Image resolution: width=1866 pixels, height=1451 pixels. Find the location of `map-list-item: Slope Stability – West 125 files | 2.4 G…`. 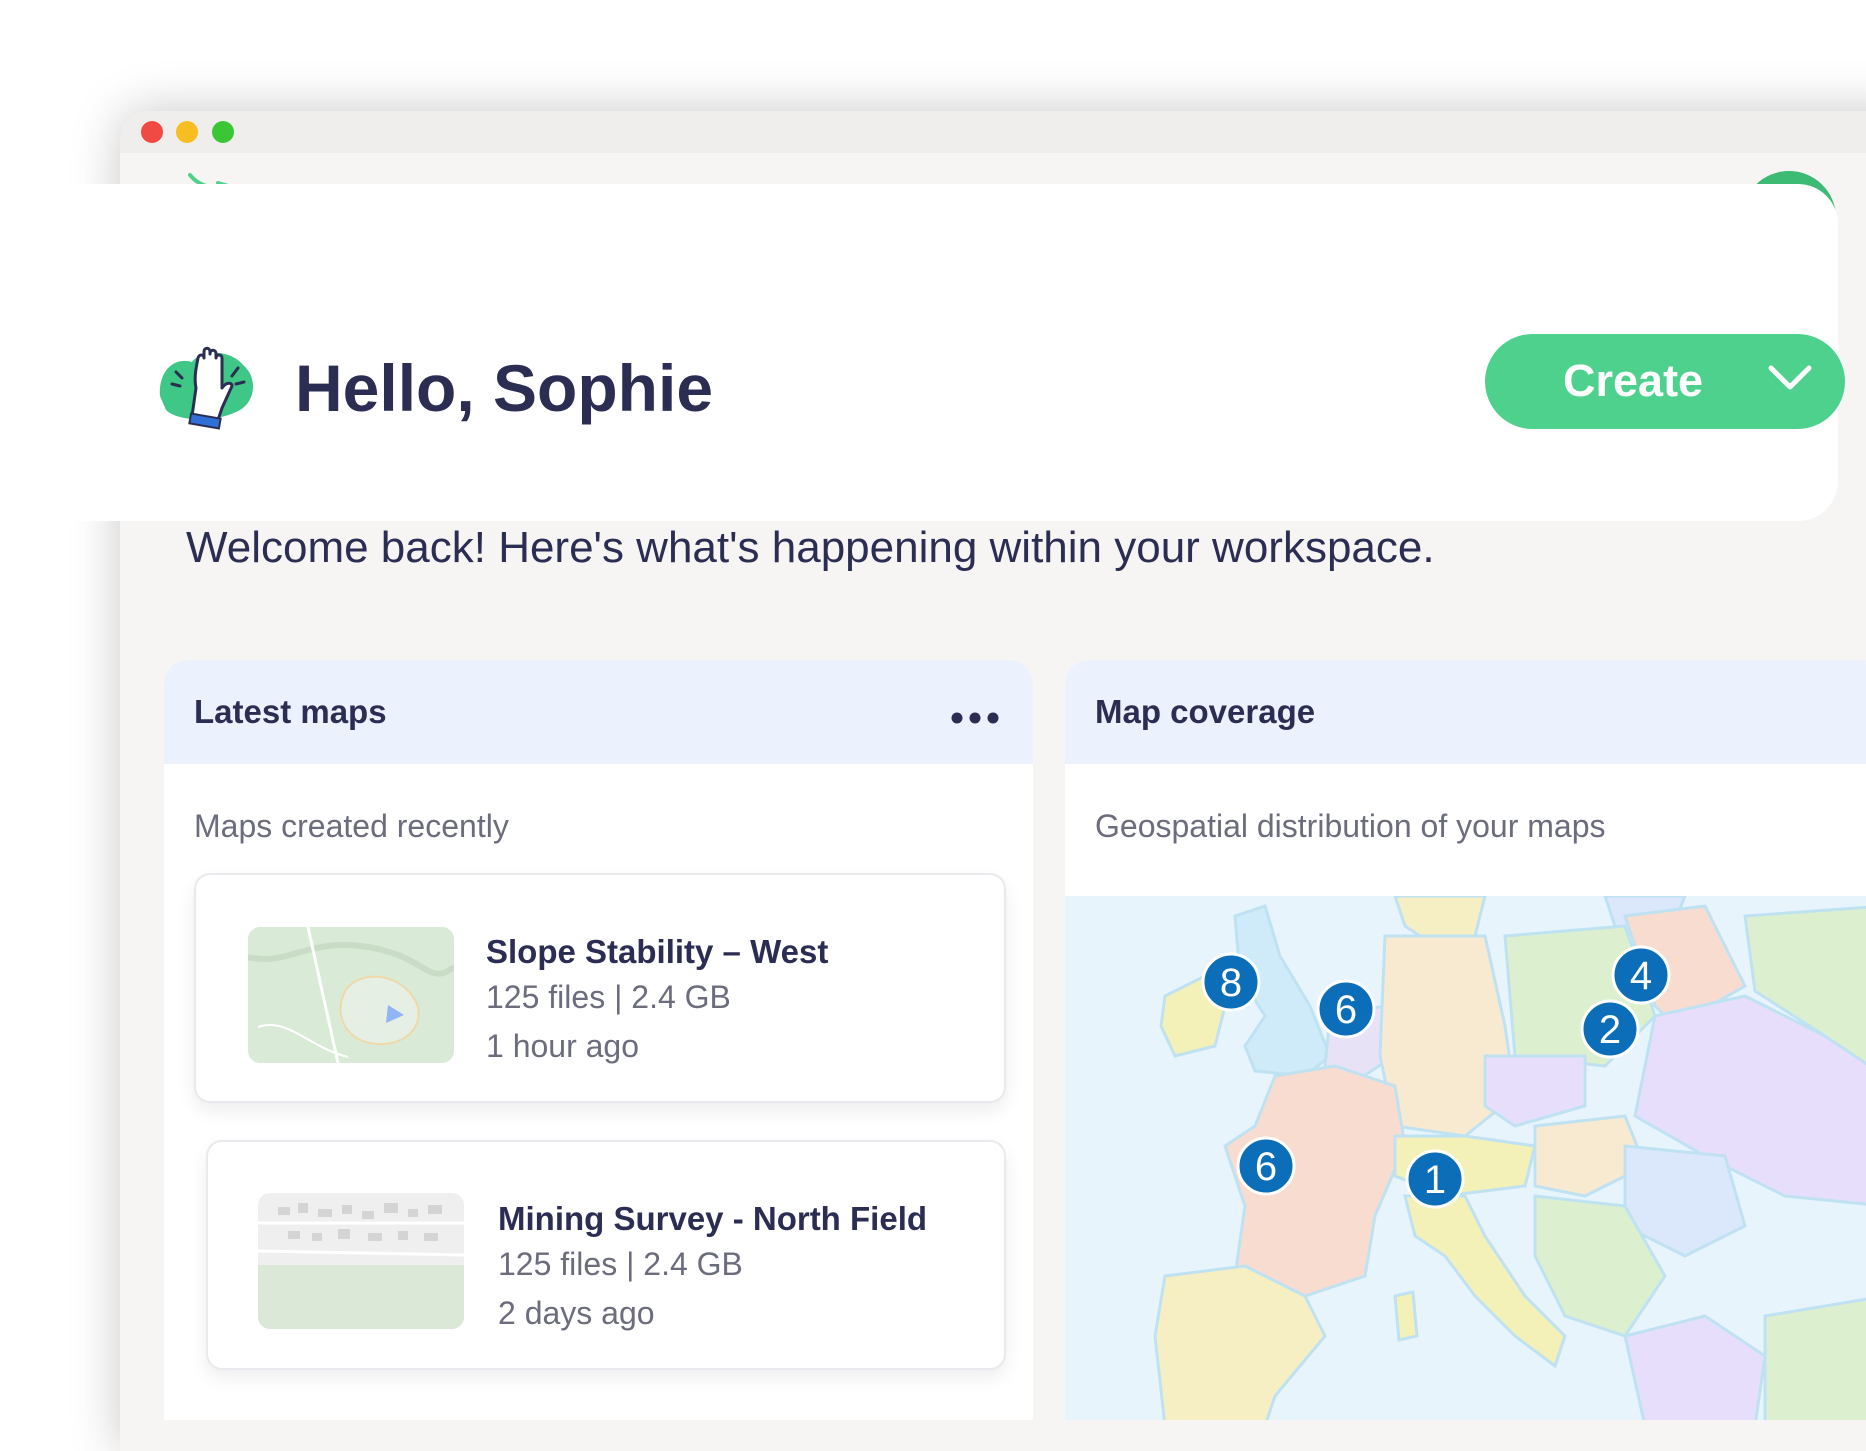

map-list-item: Slope Stability – West 125 files | 2.4 G… is located at coordinates (600, 988).